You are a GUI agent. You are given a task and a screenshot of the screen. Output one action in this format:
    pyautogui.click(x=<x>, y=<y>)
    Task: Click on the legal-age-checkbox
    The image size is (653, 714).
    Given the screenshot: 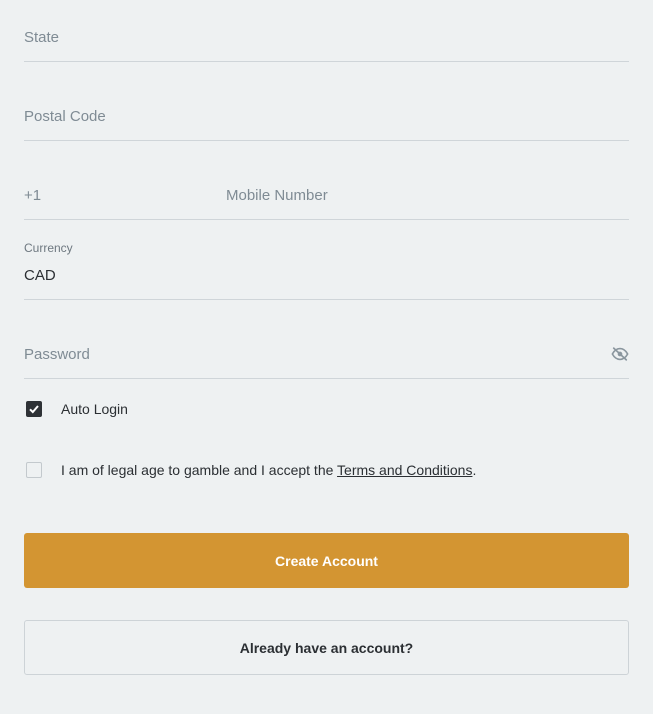 What is the action you would take?
    pyautogui.click(x=34, y=470)
    